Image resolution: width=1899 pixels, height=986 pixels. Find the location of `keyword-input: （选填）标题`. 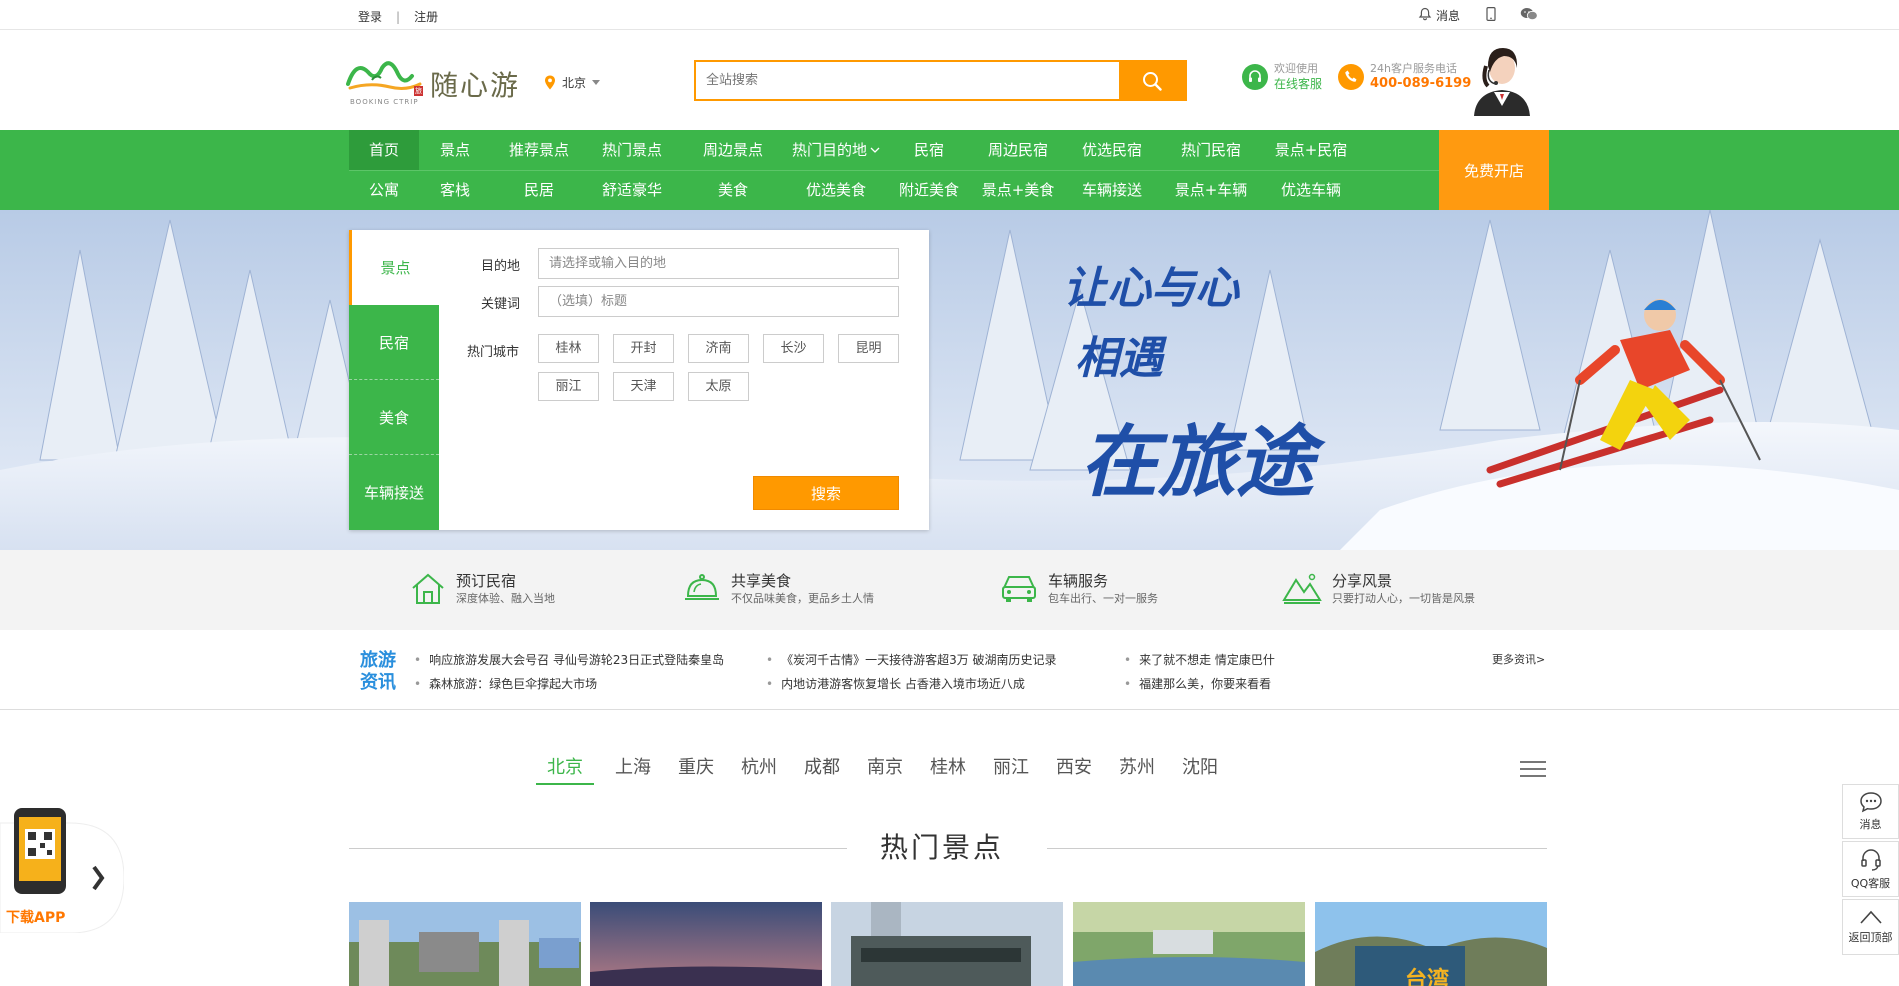

keyword-input: （选填）标题 is located at coordinates (718, 301).